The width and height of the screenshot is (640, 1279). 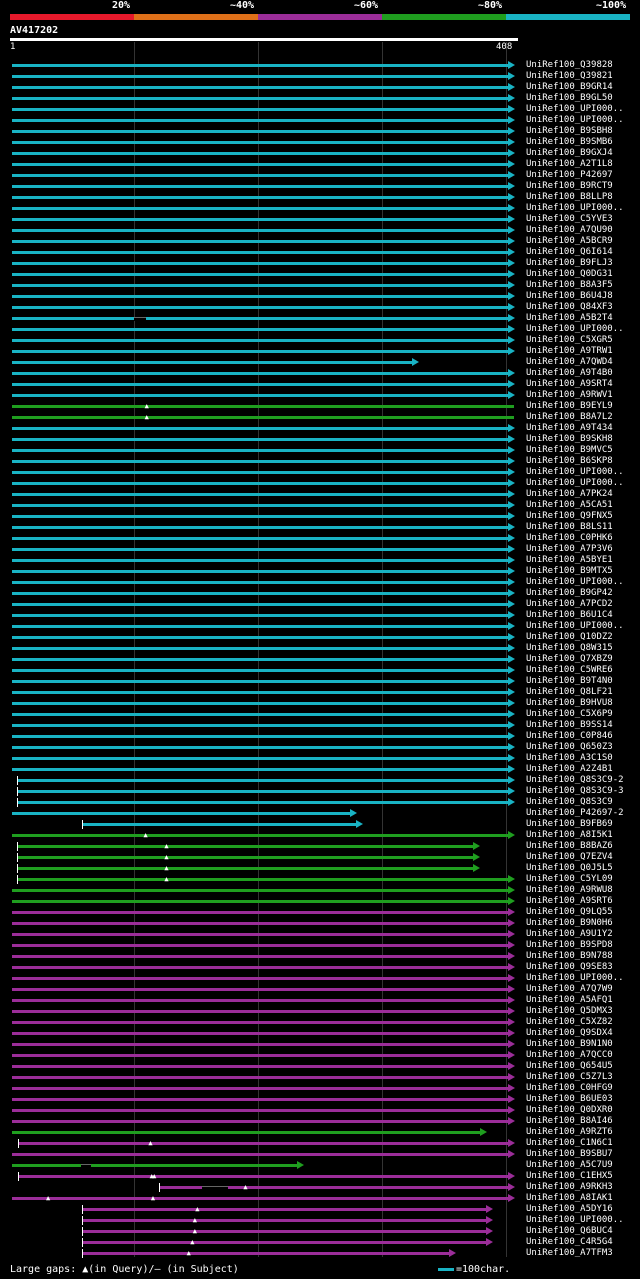 I want to click on hit-row: UniRef100_A9SRT6, so click(x=320, y=901).